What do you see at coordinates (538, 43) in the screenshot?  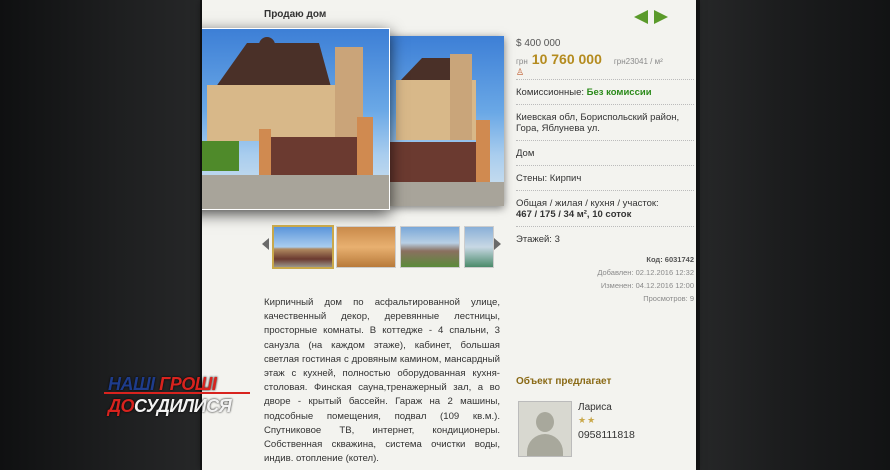 I see `price-usd: $ 400 000` at bounding box center [538, 43].